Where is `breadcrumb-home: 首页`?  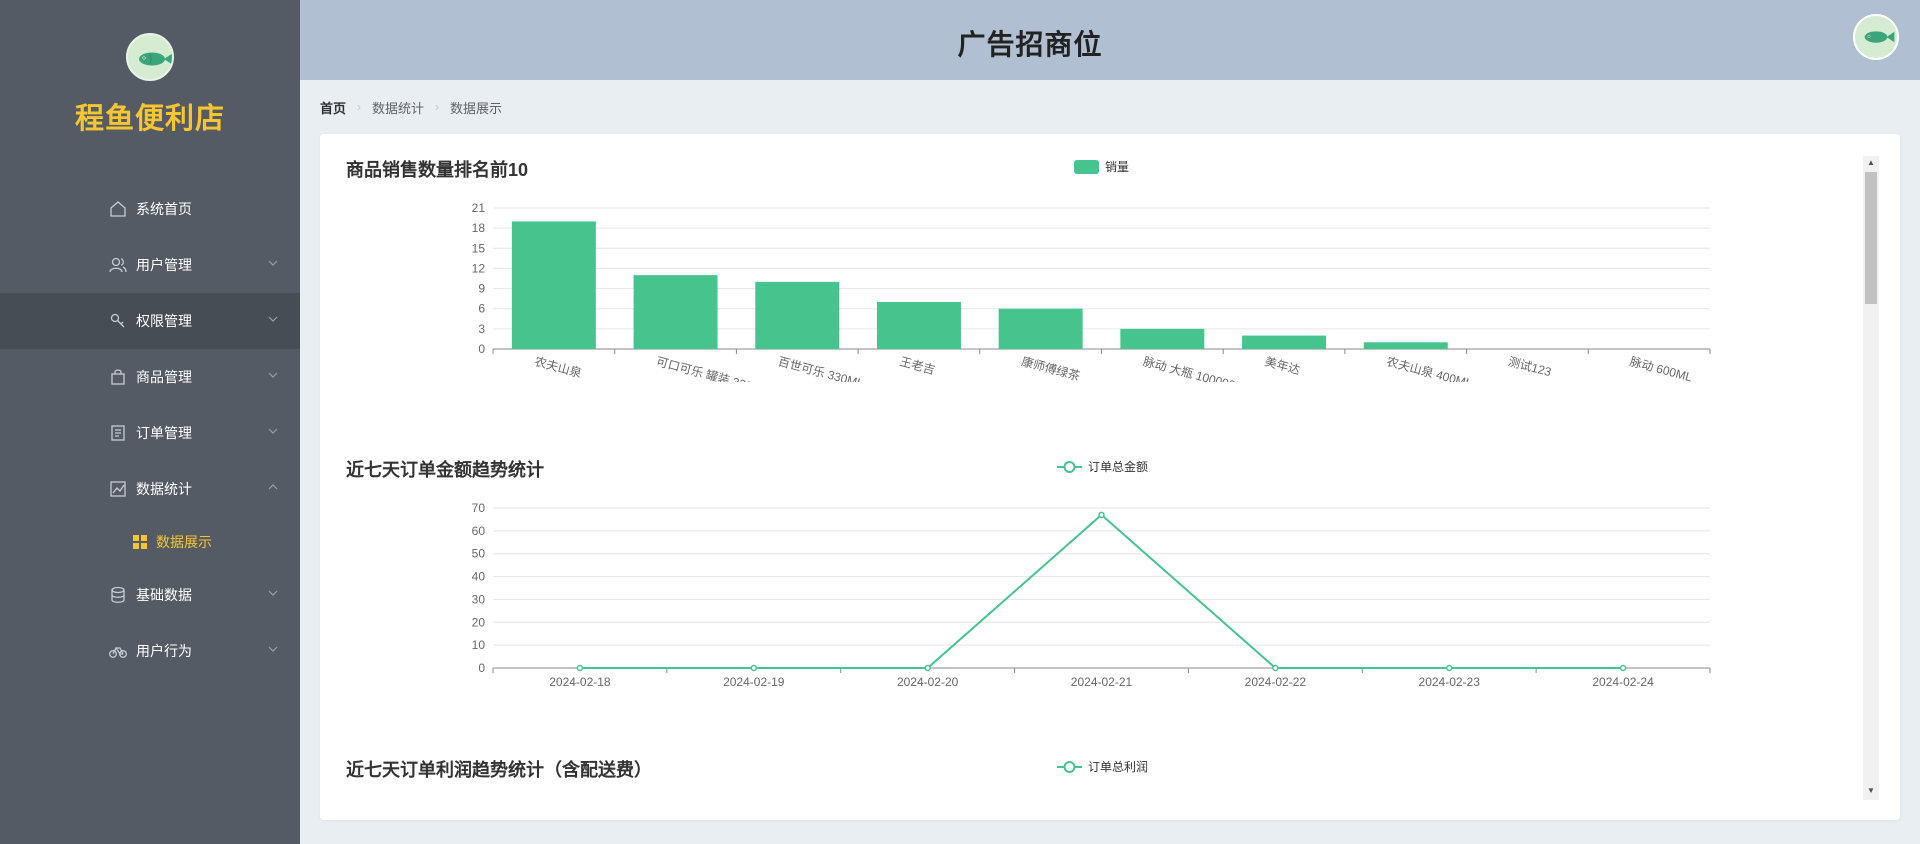 breadcrumb-home: 首页 is located at coordinates (333, 107).